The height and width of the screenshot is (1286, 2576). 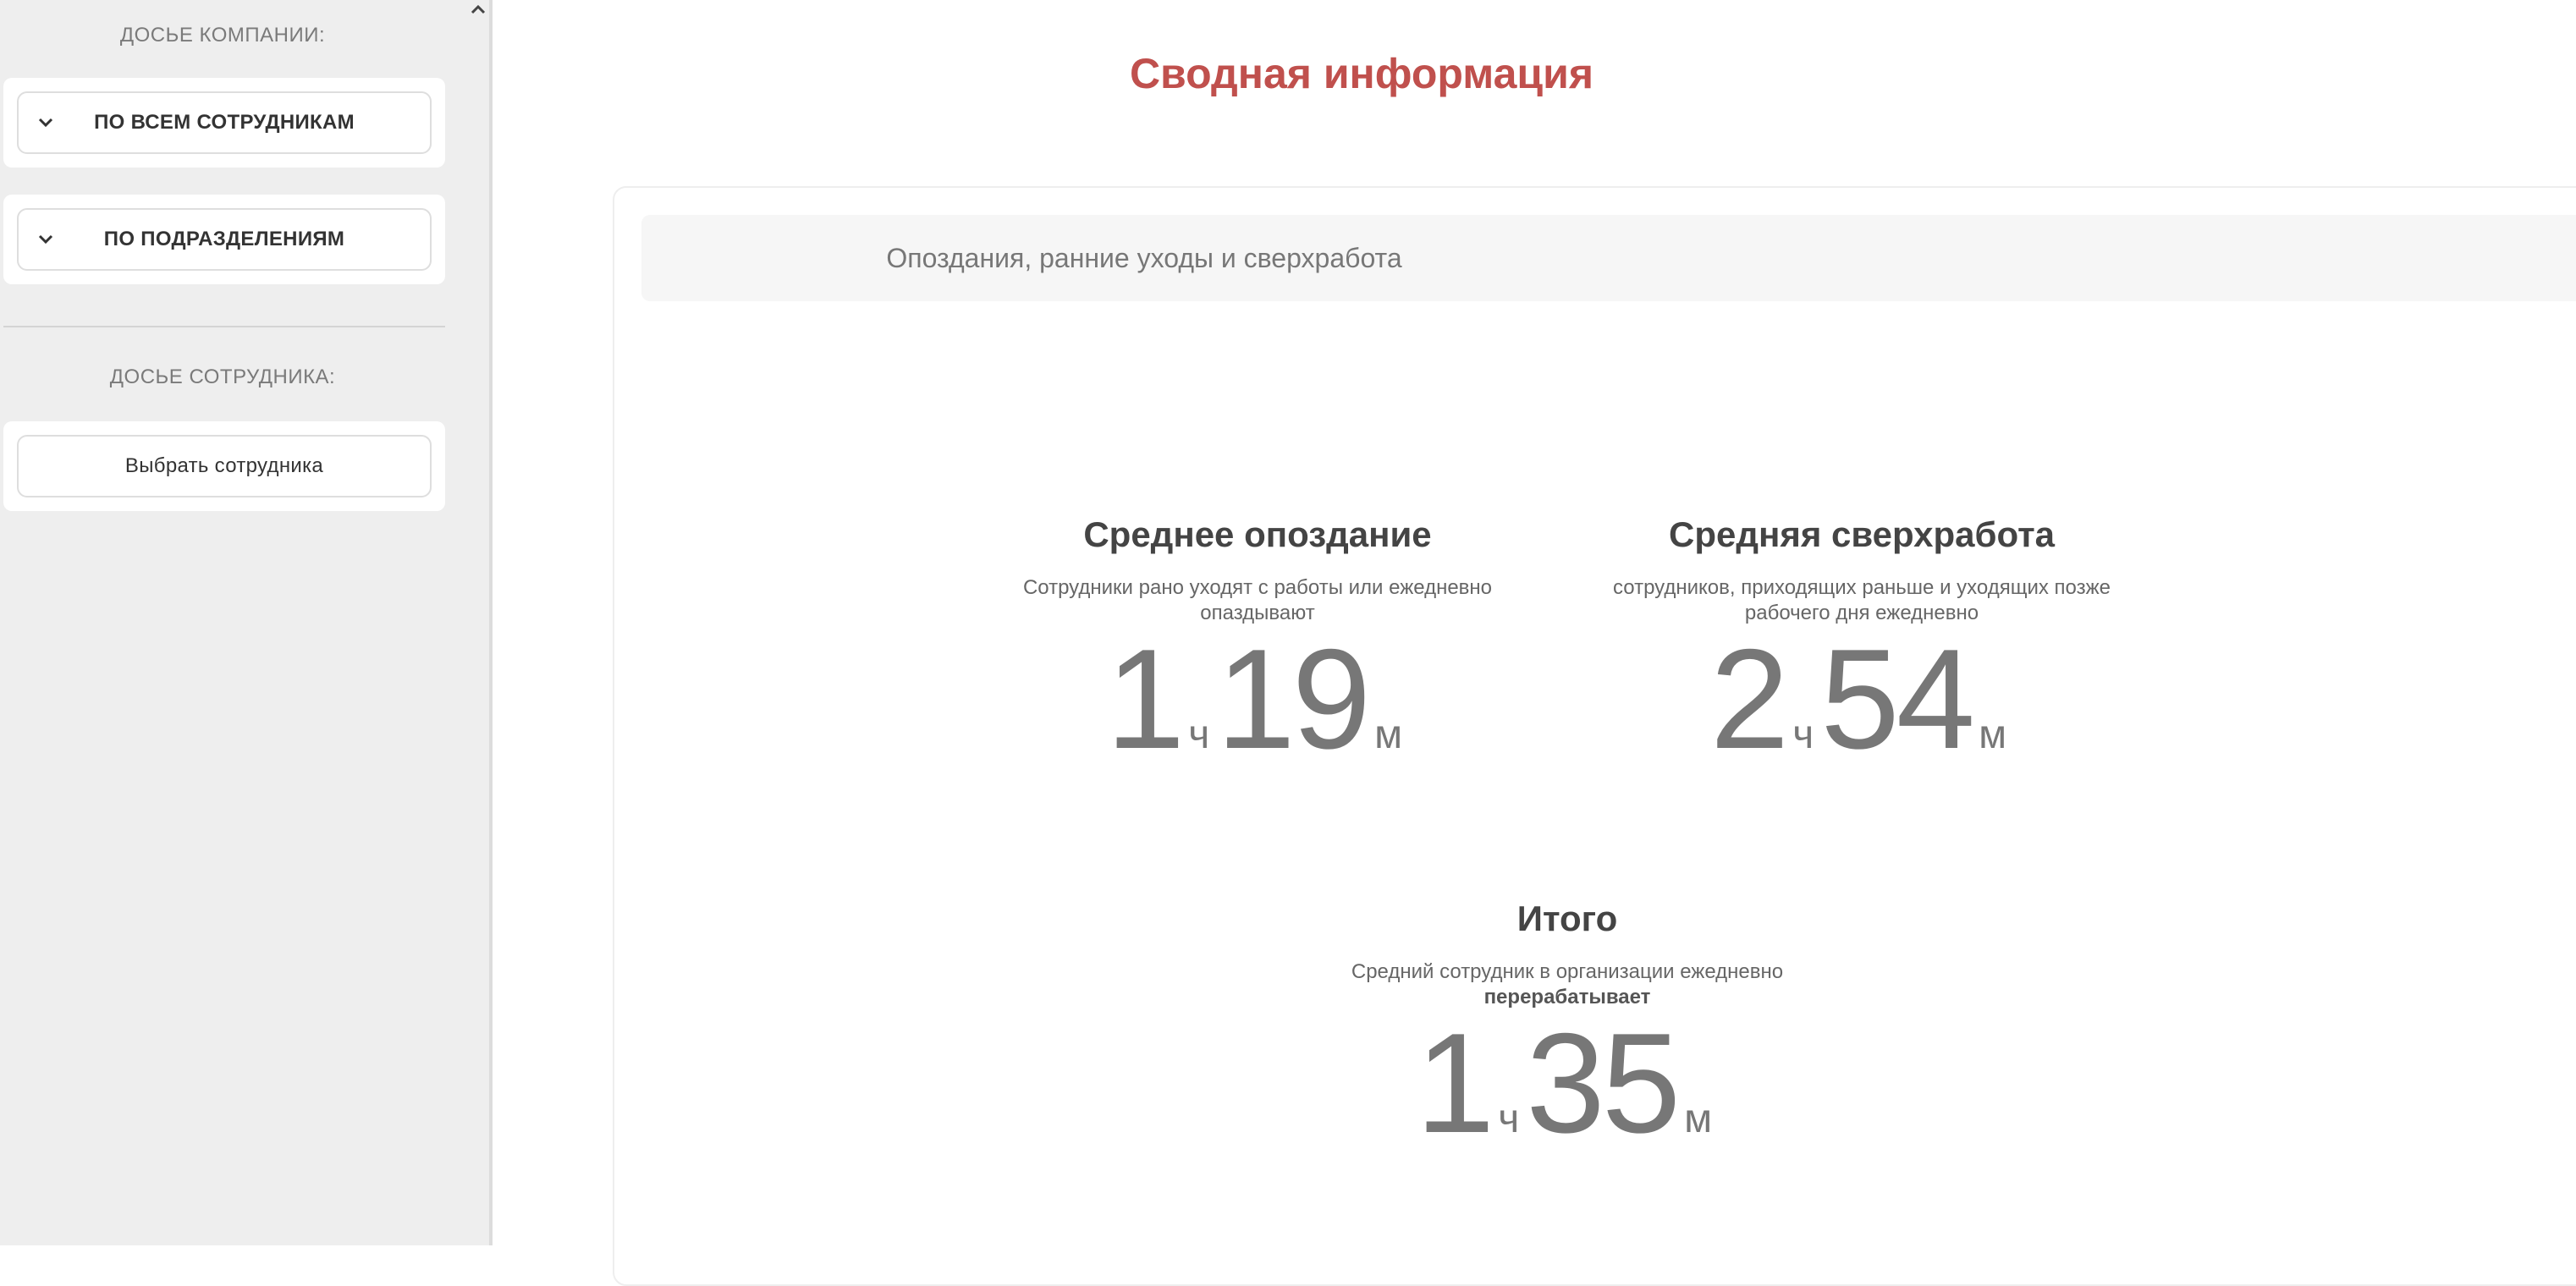 I want to click on company-dossier-title: ДОСЬЕ КОМПАНИИ:, so click(x=223, y=35).